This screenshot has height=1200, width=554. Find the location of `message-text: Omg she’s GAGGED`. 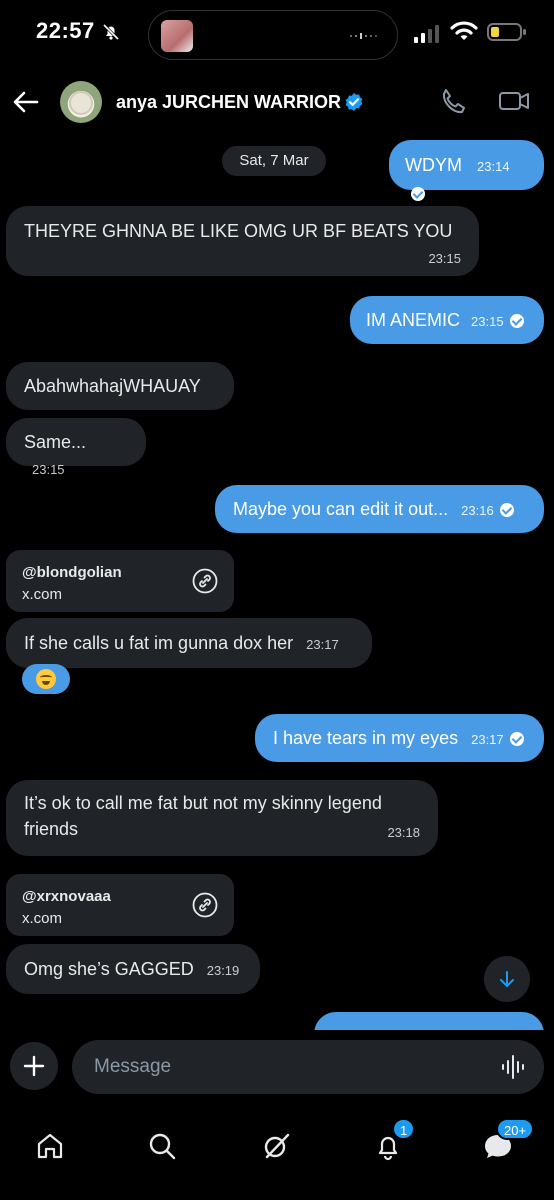

message-text: Omg she’s GAGGED is located at coordinates (109, 969).